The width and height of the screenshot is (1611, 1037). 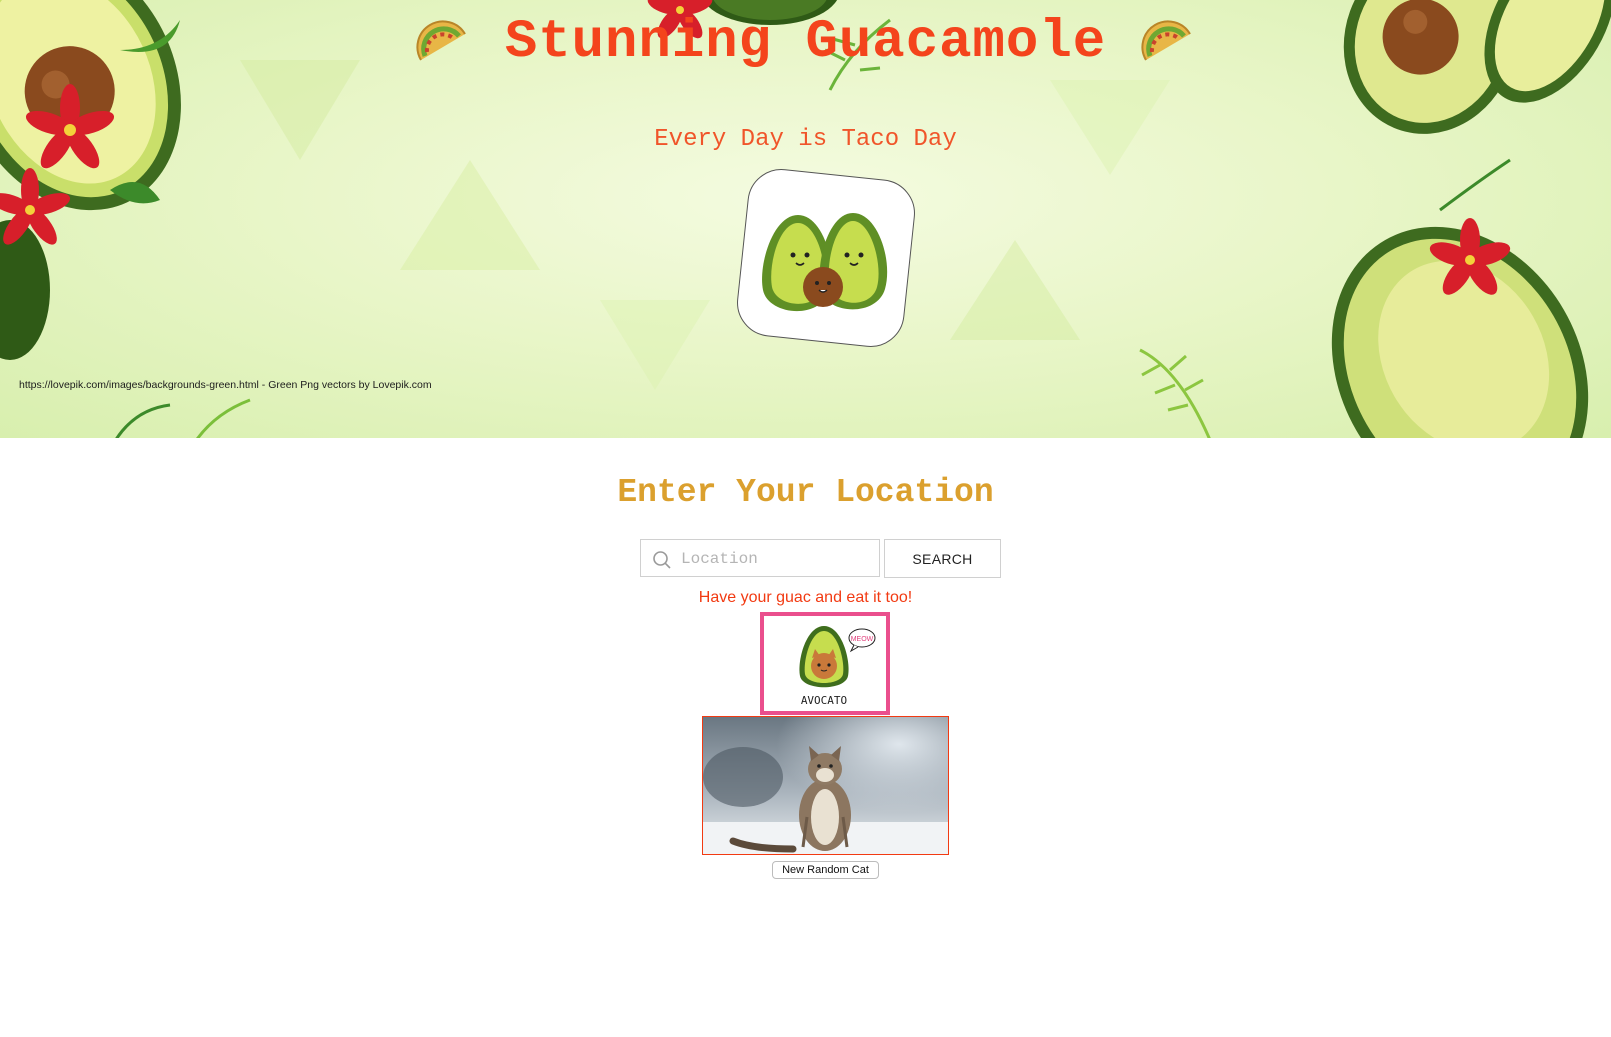 What do you see at coordinates (824, 700) in the screenshot?
I see `avocato-caption: AVOCATO` at bounding box center [824, 700].